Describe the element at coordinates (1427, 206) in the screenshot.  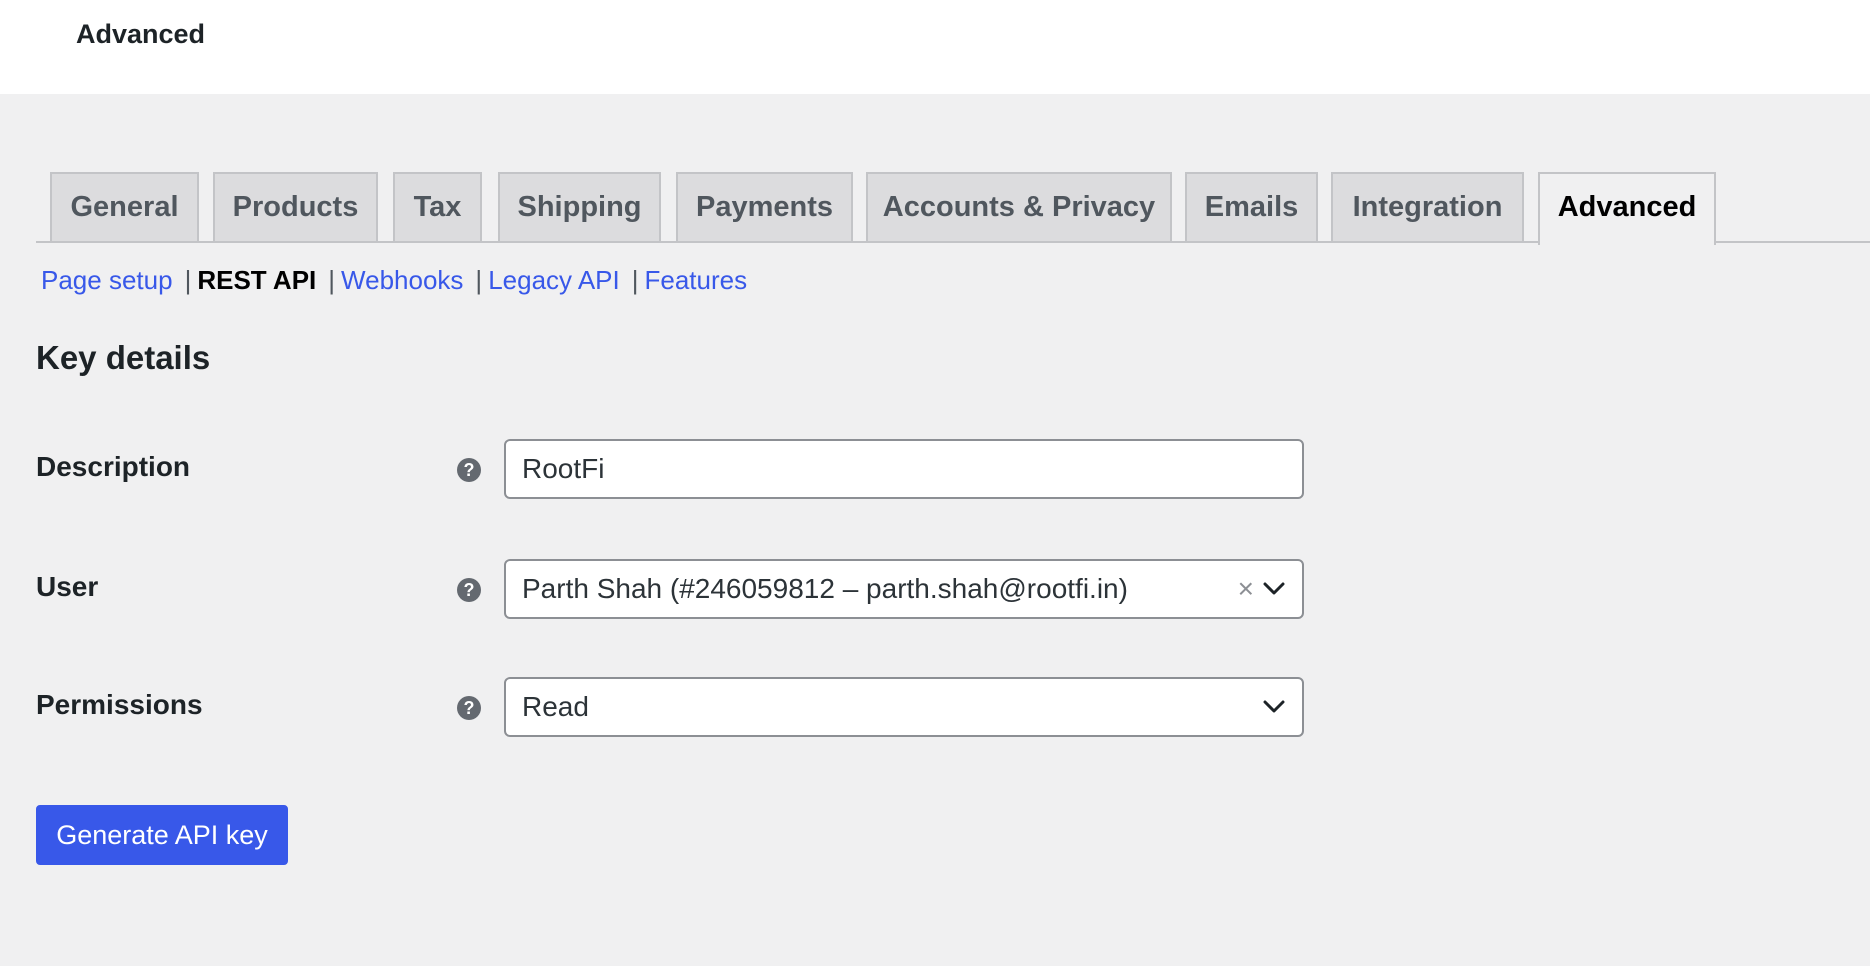
I see `tab-integration: Integration` at that location.